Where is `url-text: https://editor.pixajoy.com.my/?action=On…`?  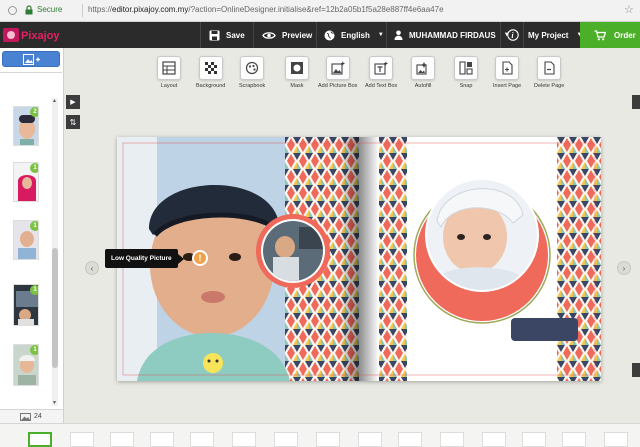
url-text: https://editor.pixajoy.com.my/?action=On… is located at coordinates (266, 9).